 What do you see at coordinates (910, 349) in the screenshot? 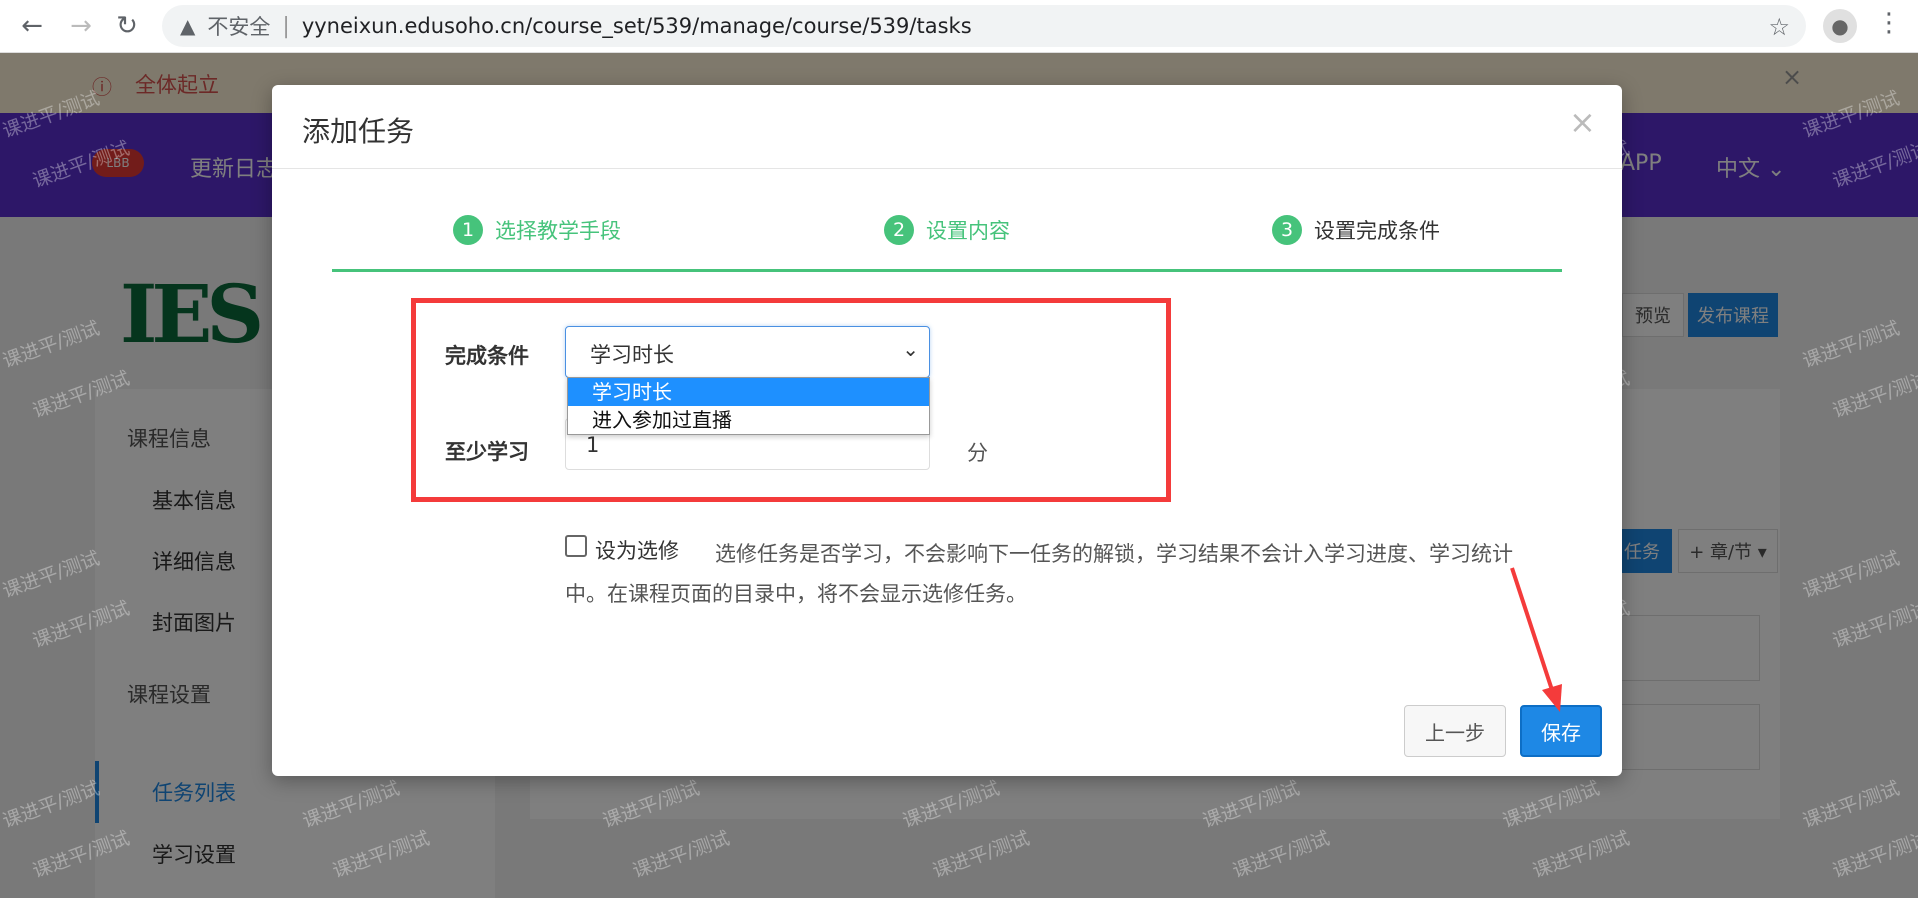
I see `chevron-down-icon: ⌄` at bounding box center [910, 349].